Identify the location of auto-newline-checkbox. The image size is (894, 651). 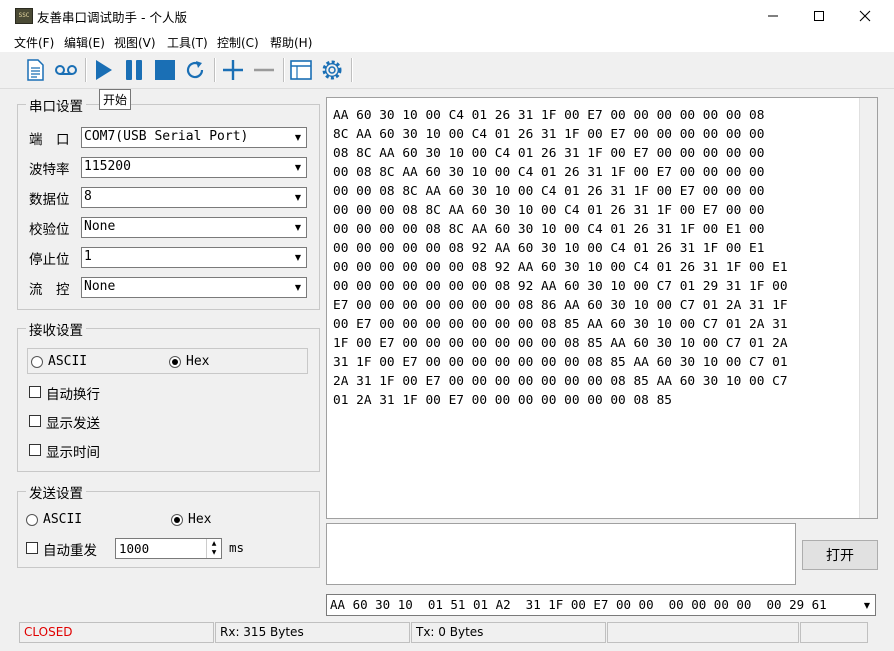
(35, 392).